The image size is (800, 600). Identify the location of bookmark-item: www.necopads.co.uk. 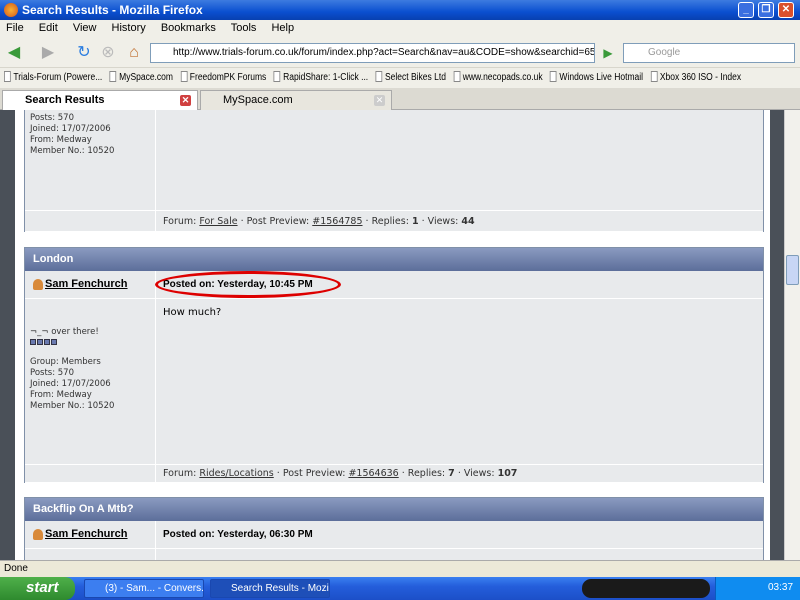
(498, 77).